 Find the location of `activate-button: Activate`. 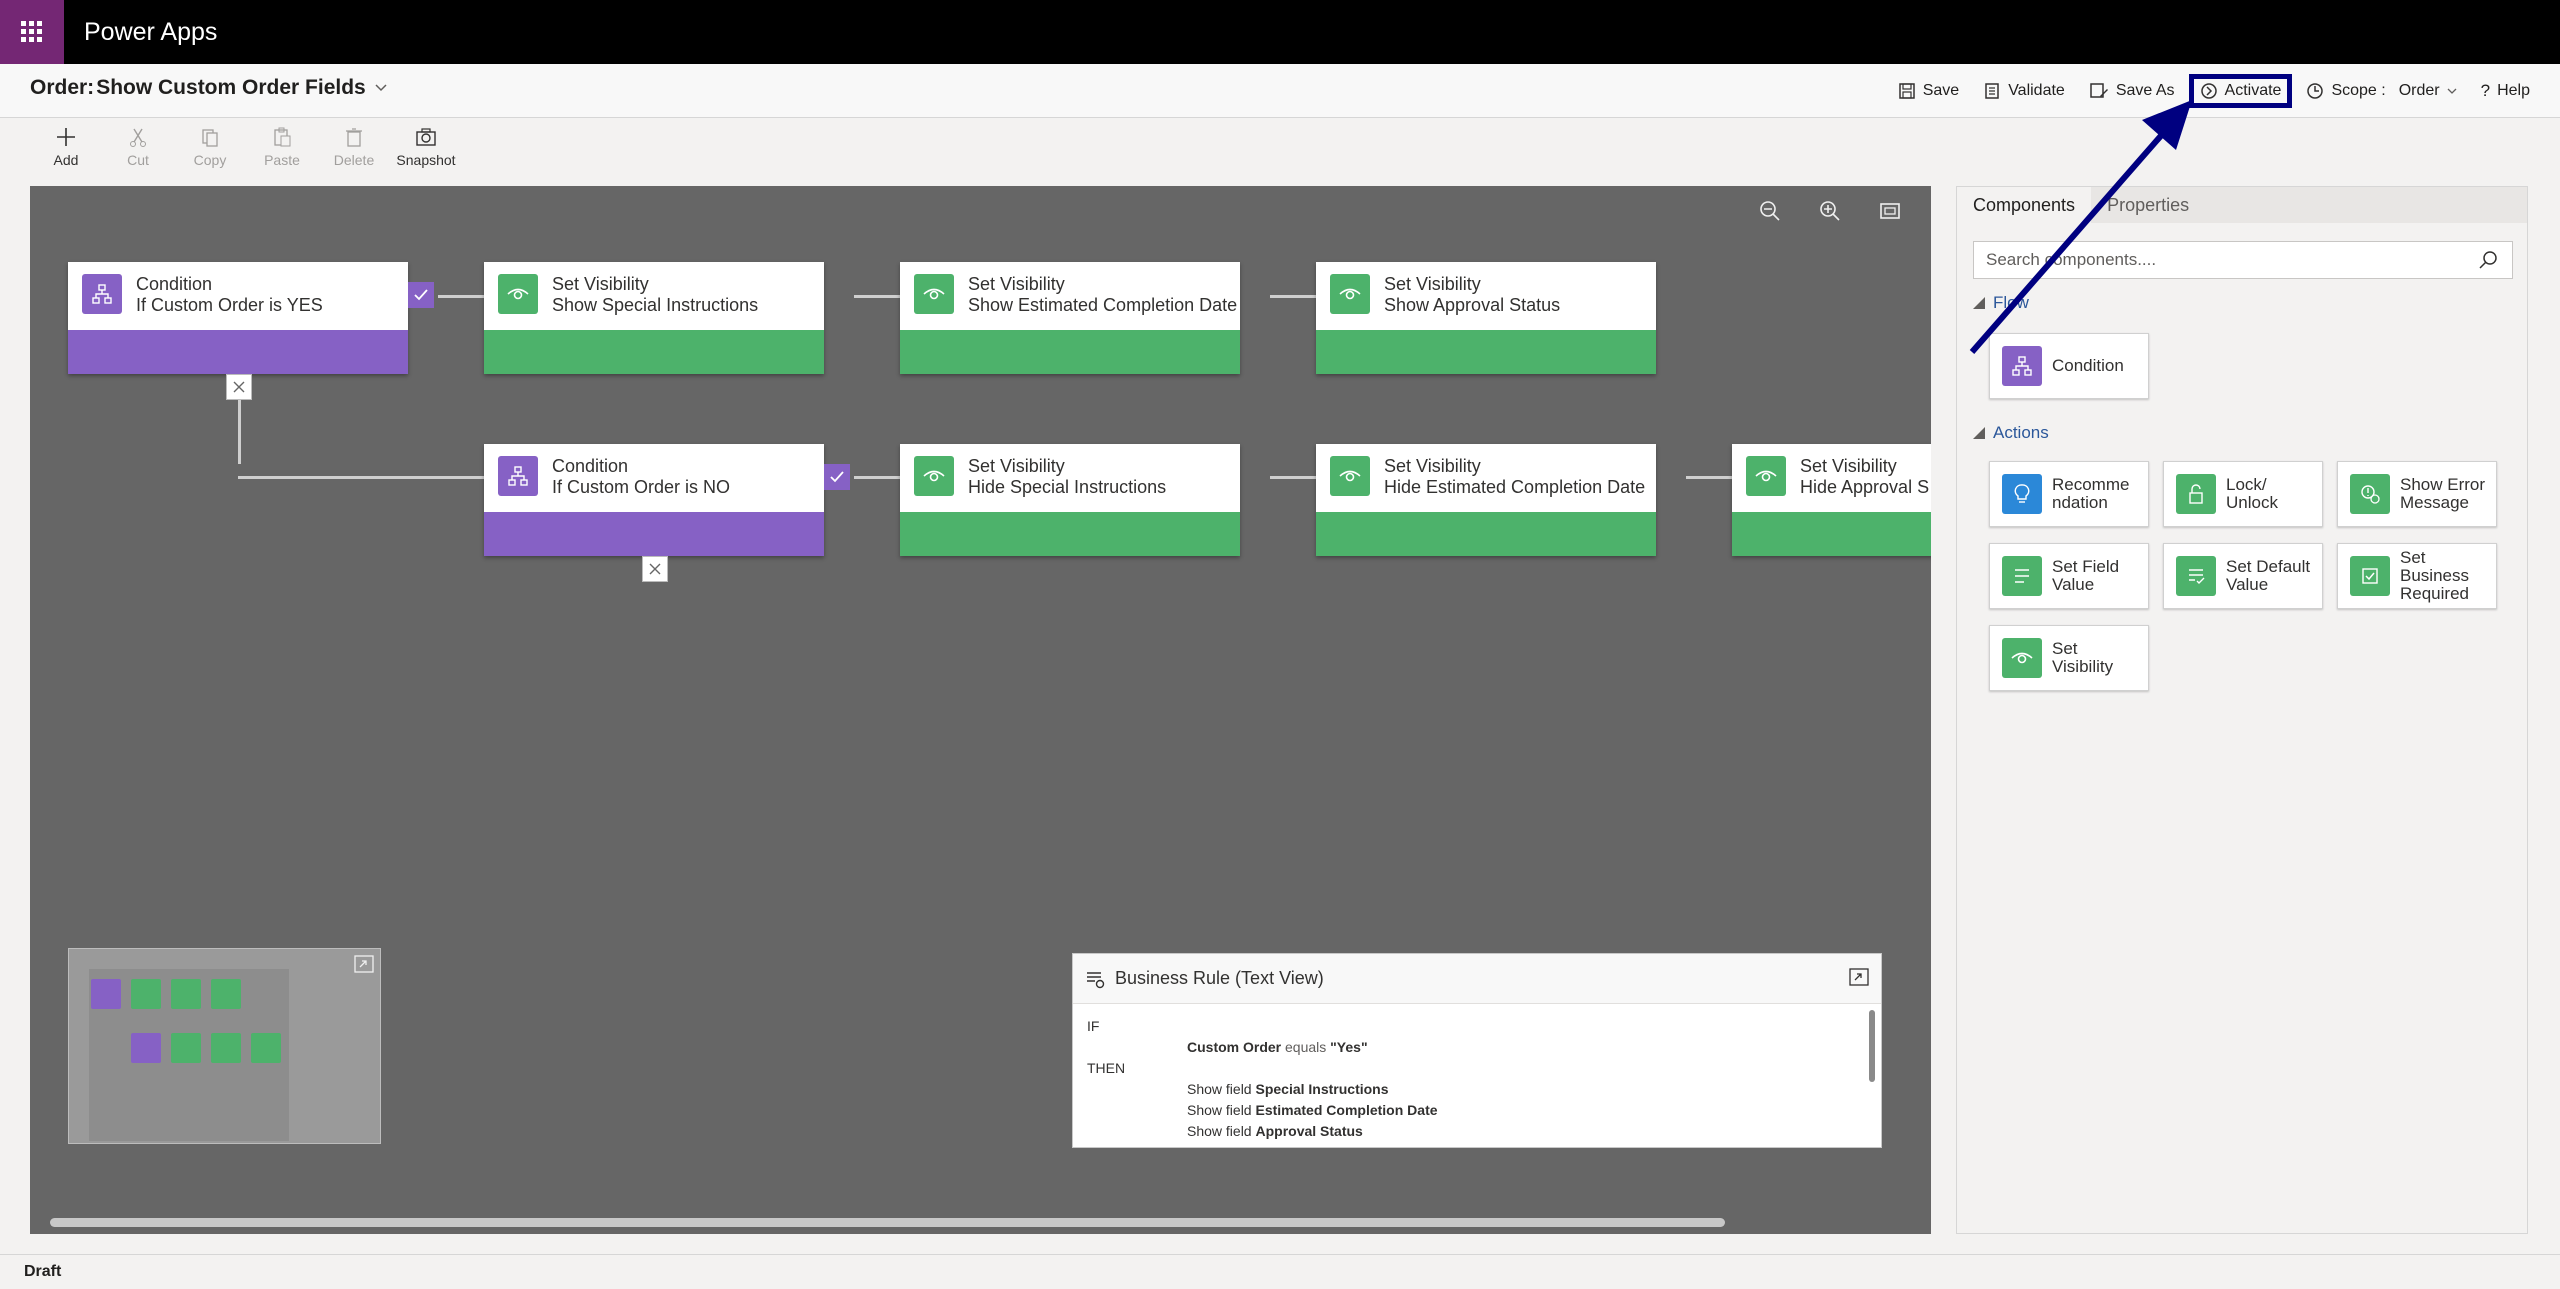

activate-button: Activate is located at coordinates (2240, 91).